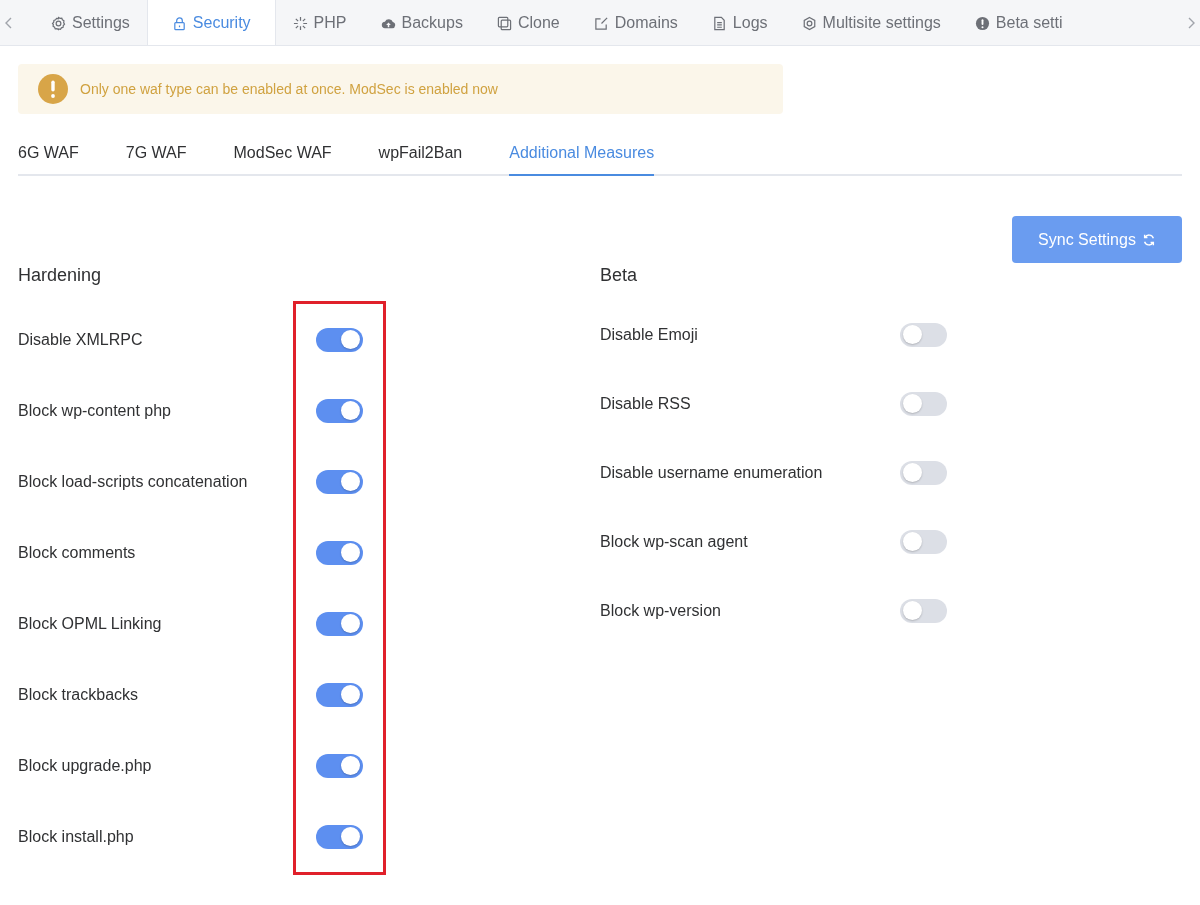 This screenshot has width=1200, height=905. What do you see at coordinates (282, 160) in the screenshot?
I see `waf-tab: ModSec WAF` at bounding box center [282, 160].